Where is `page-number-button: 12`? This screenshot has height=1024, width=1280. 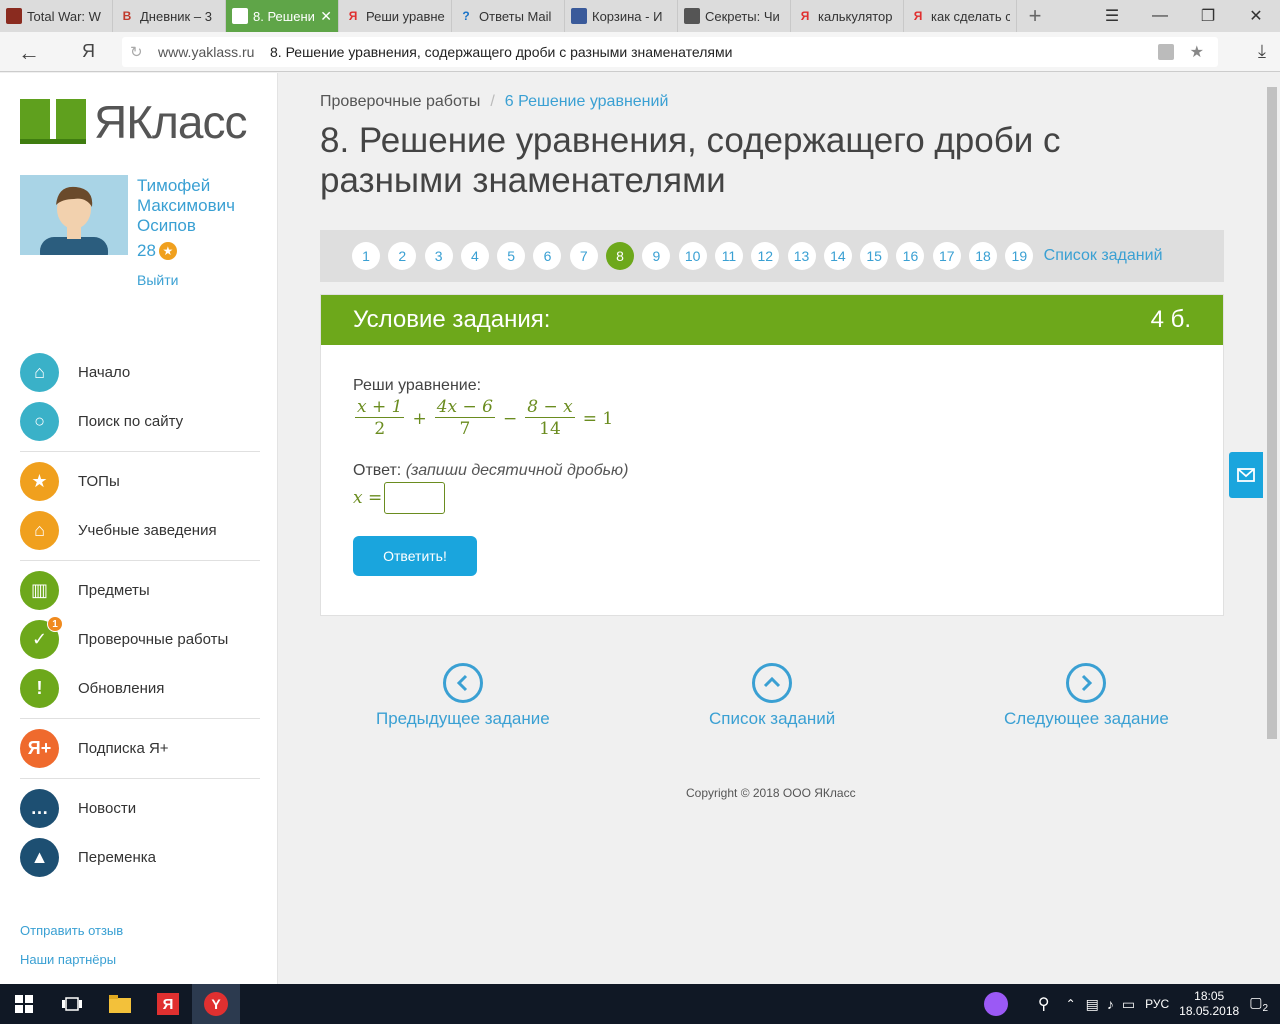 page-number-button: 12 is located at coordinates (765, 256).